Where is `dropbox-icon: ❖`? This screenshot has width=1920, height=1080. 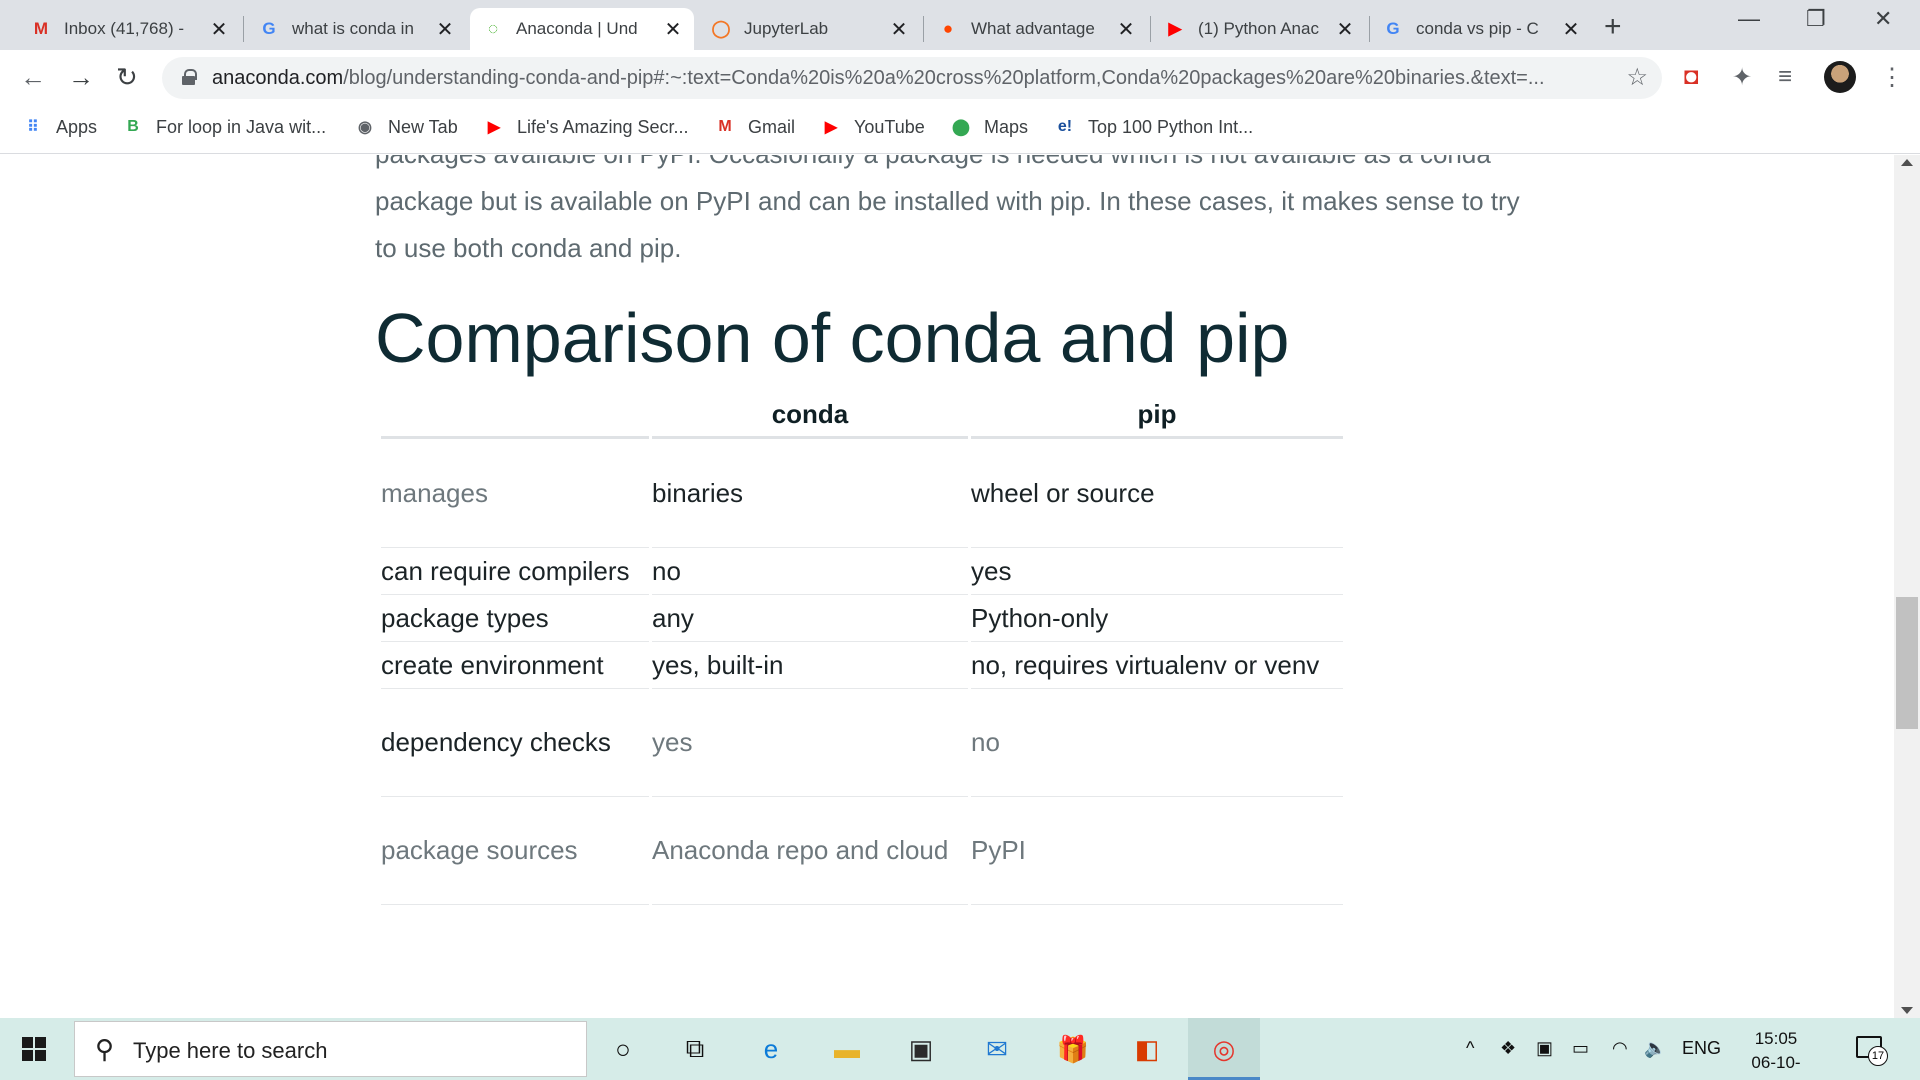
dropbox-icon: ❖ is located at coordinates (1508, 1048).